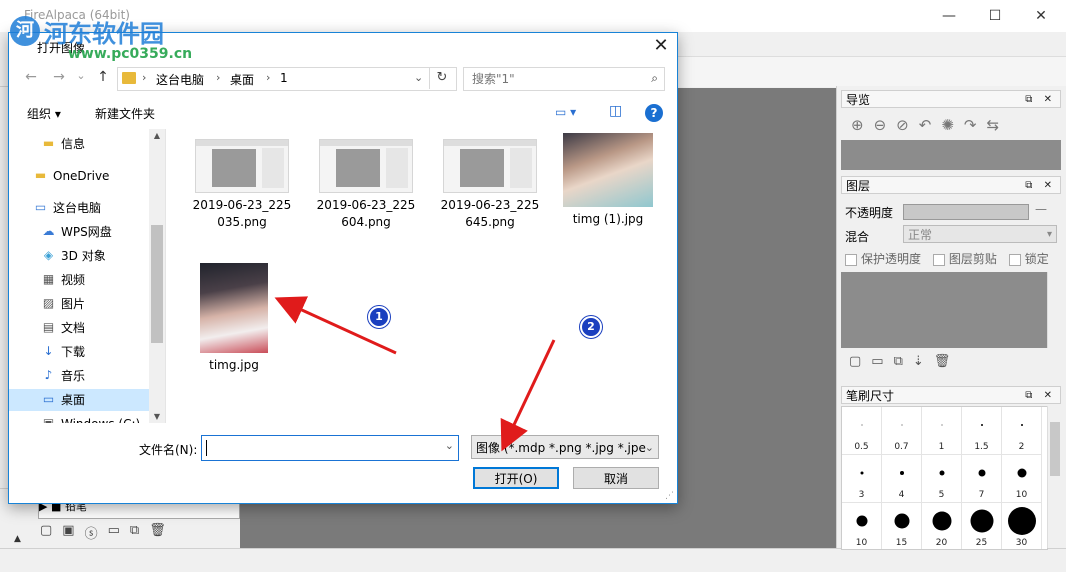 Image resolution: width=1066 pixels, height=572 pixels. What do you see at coordinates (104, 33) in the screenshot?
I see `watermark-name: 河东软件园` at bounding box center [104, 33].